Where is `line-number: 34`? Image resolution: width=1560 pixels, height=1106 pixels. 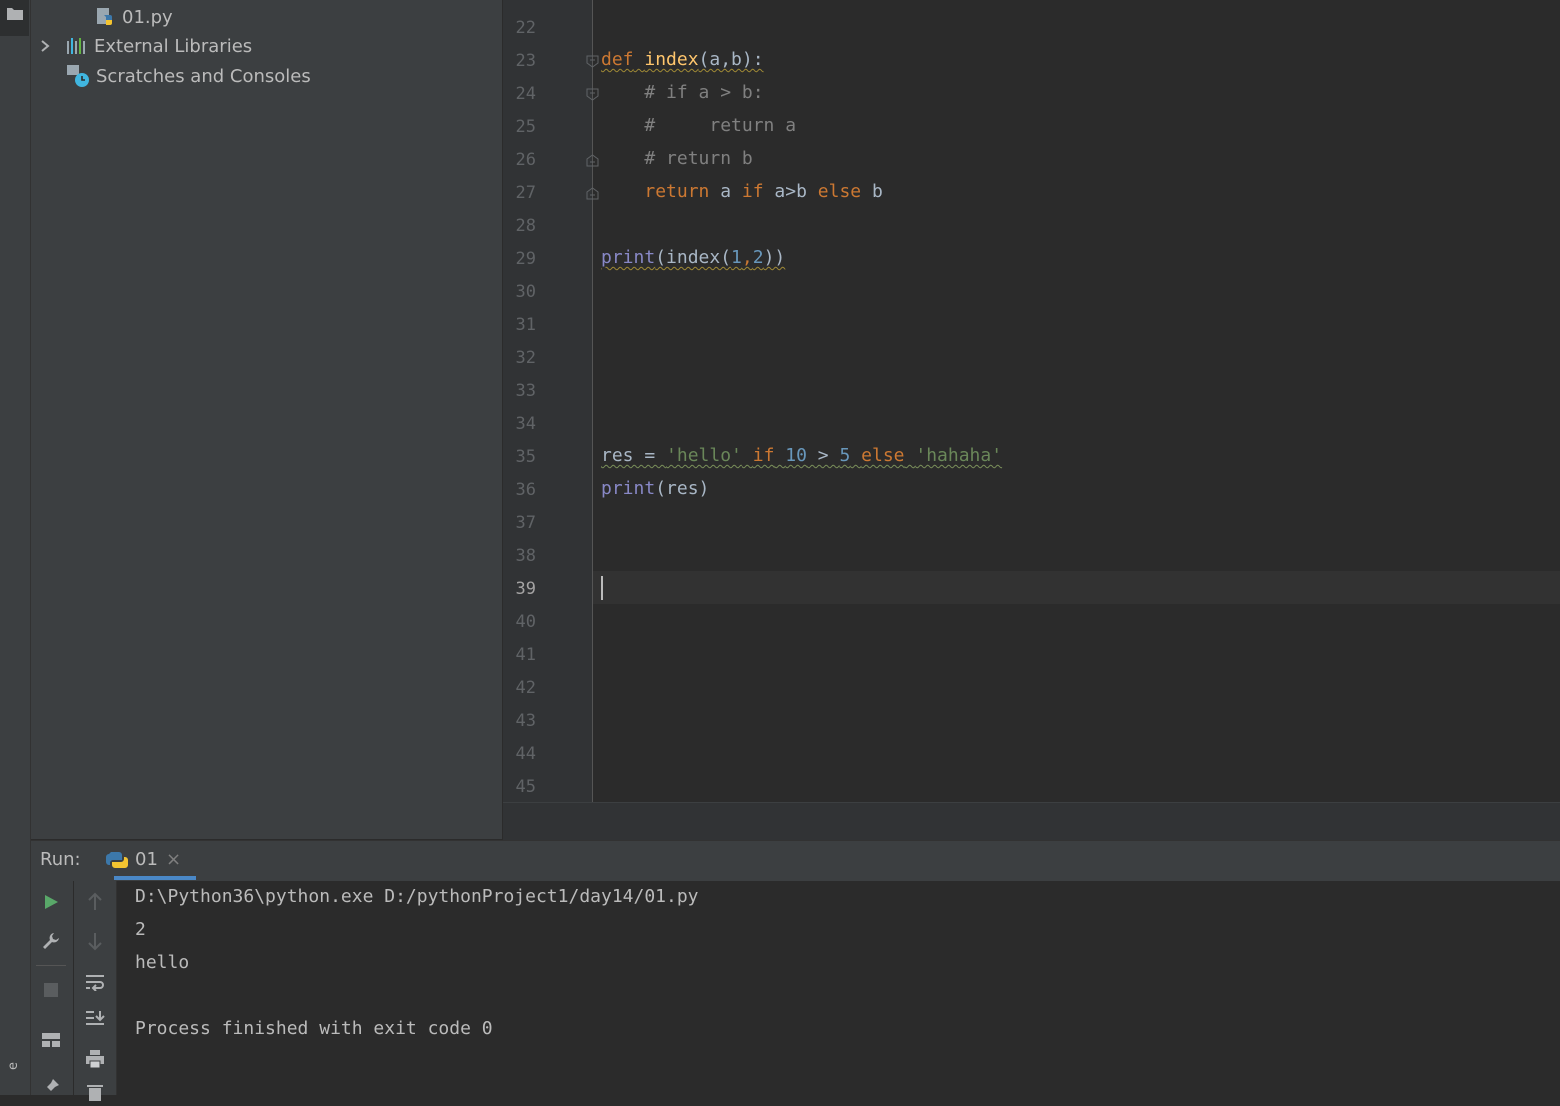
line-number: 34 is located at coordinates (525, 424).